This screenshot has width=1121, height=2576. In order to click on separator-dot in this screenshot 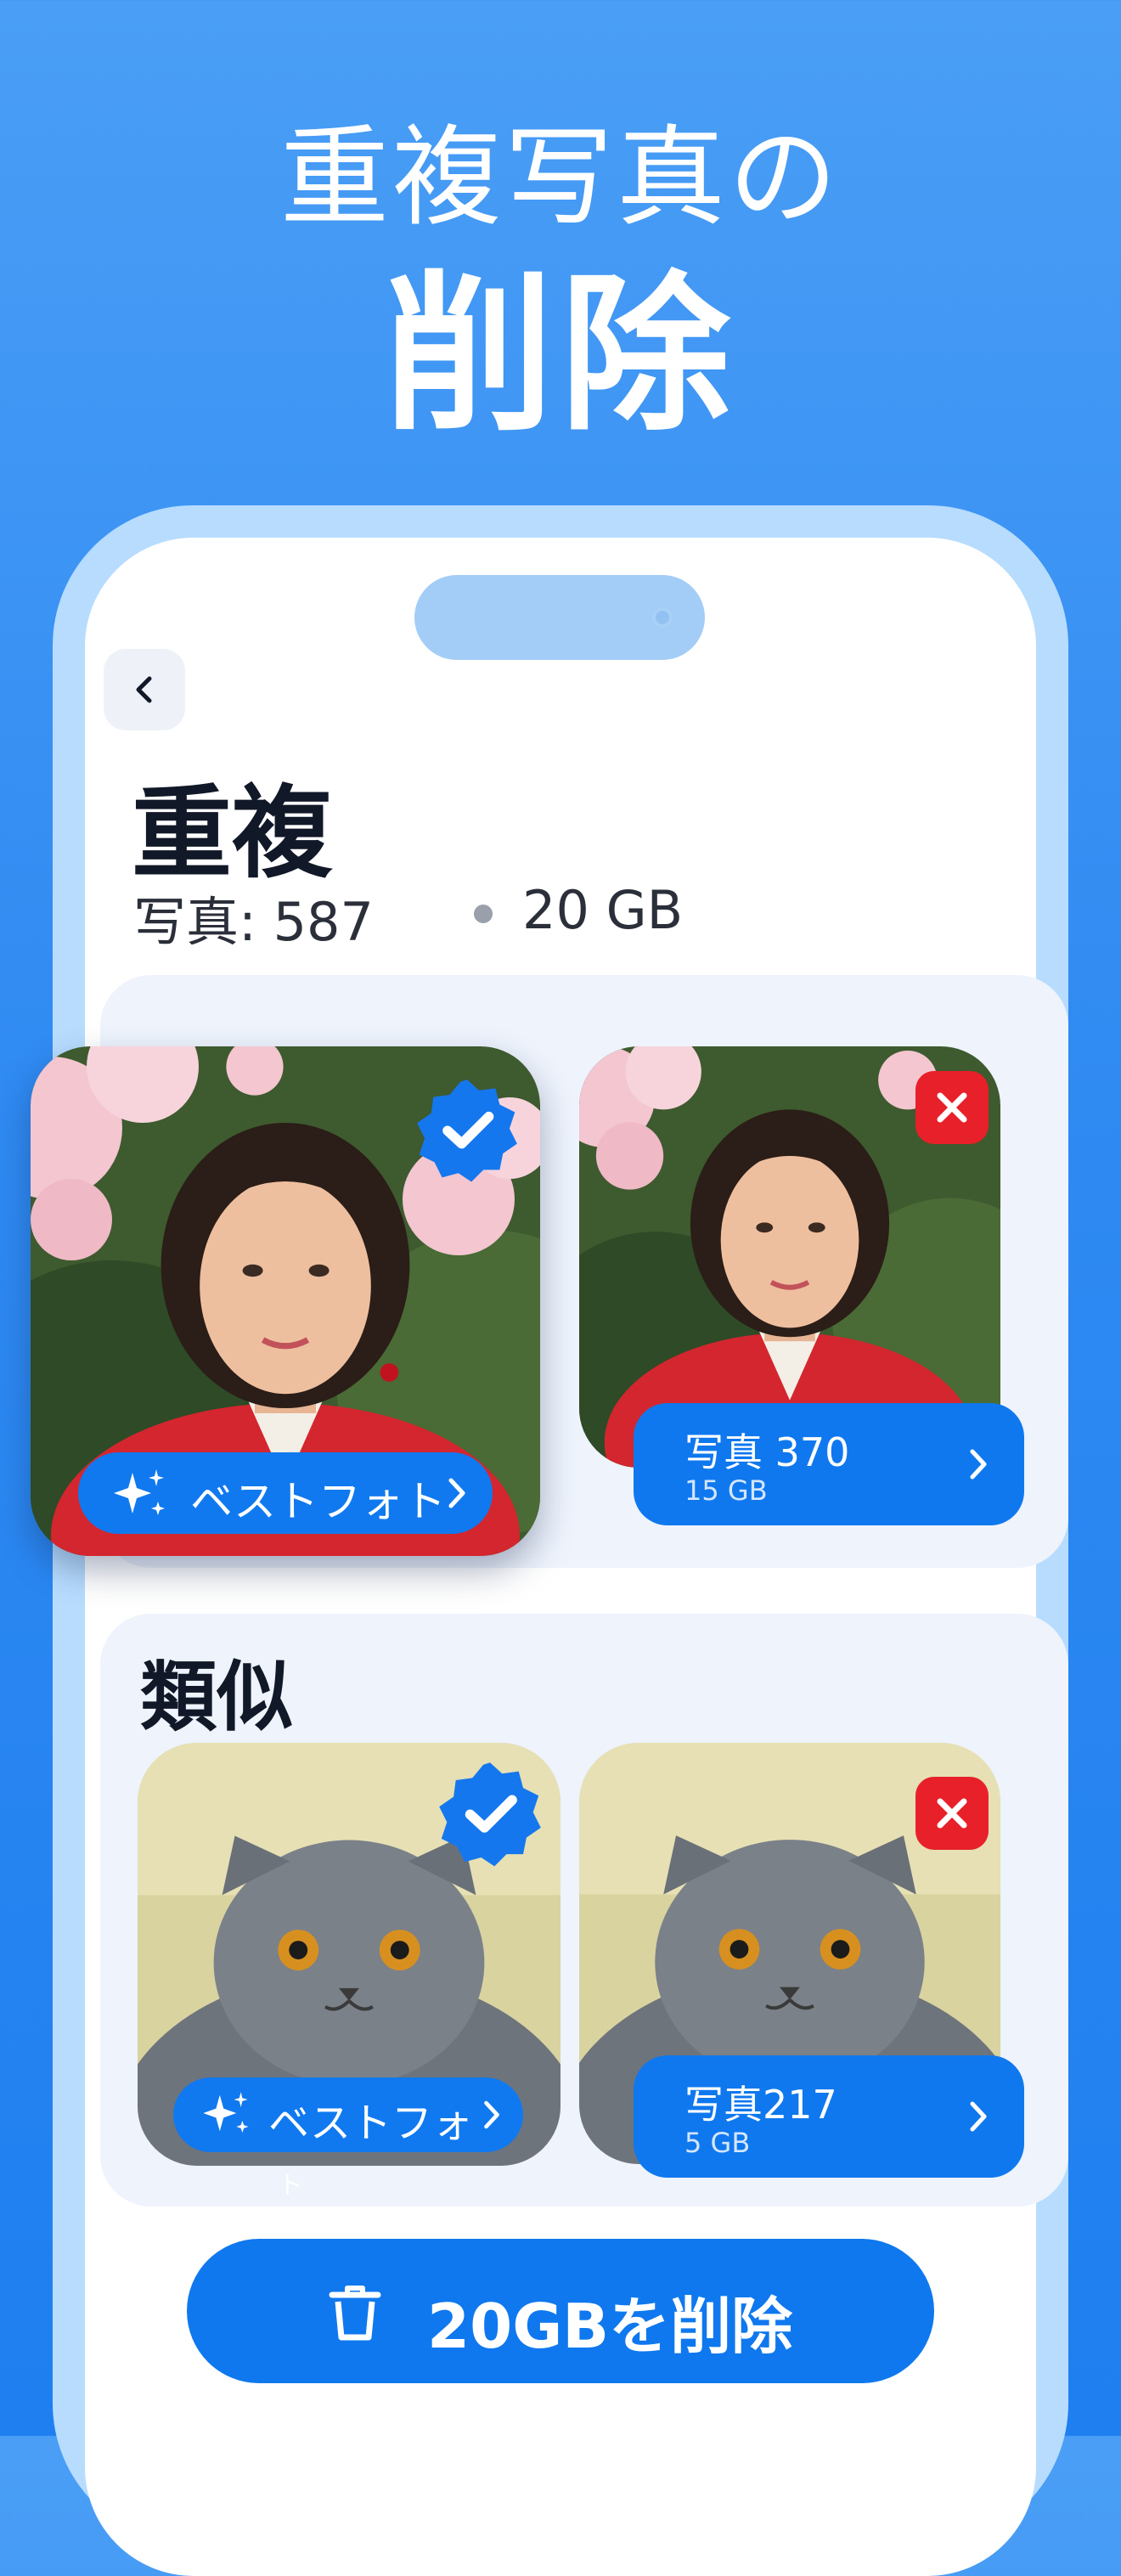, I will do `click(483, 914)`.